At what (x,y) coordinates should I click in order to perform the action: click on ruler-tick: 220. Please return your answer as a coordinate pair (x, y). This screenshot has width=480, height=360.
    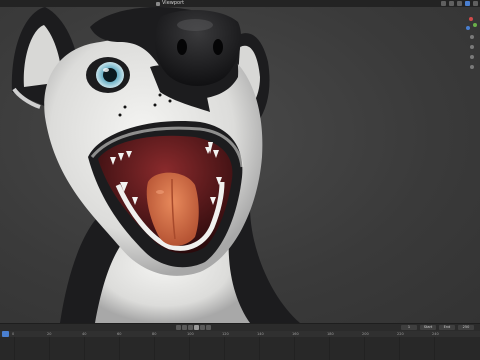
    Looking at the image, I should click on (400, 334).